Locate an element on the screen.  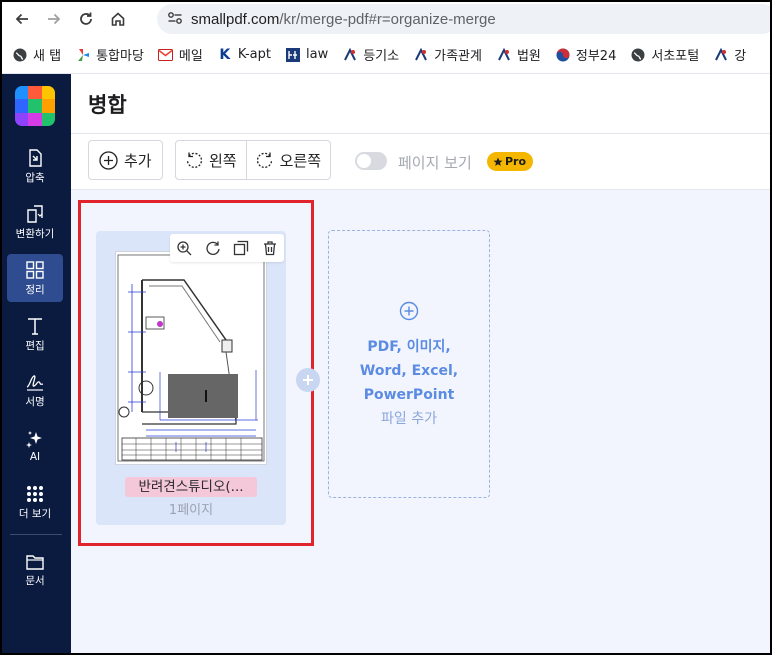
gmail-icon is located at coordinates (166, 55).